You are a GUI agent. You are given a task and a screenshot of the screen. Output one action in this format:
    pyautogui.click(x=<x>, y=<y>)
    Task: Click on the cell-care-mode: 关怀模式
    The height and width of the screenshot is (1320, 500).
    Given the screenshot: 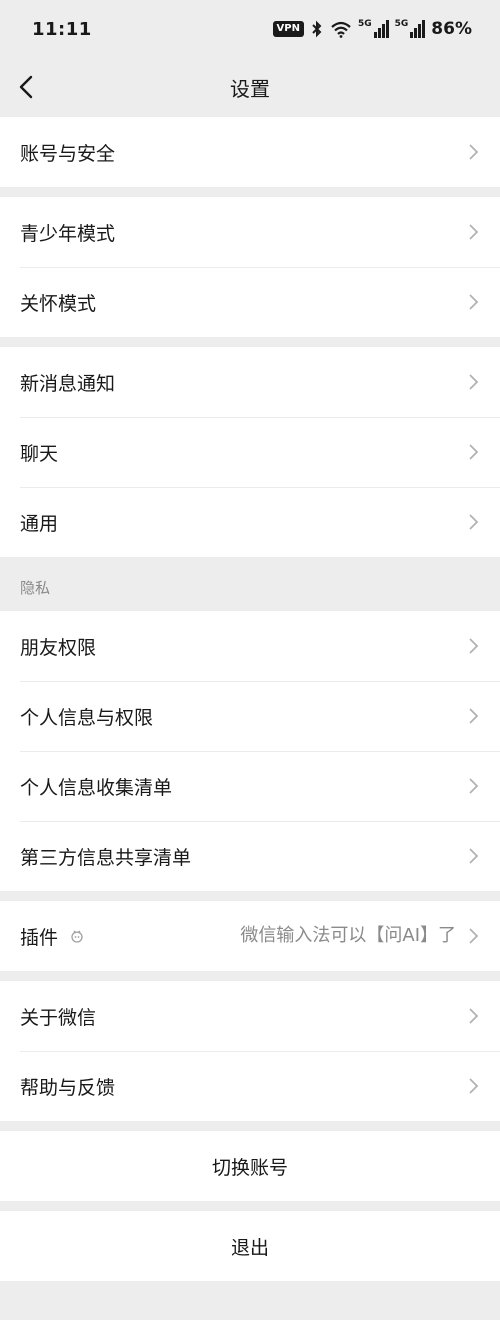 What is the action you would take?
    pyautogui.click(x=250, y=302)
    